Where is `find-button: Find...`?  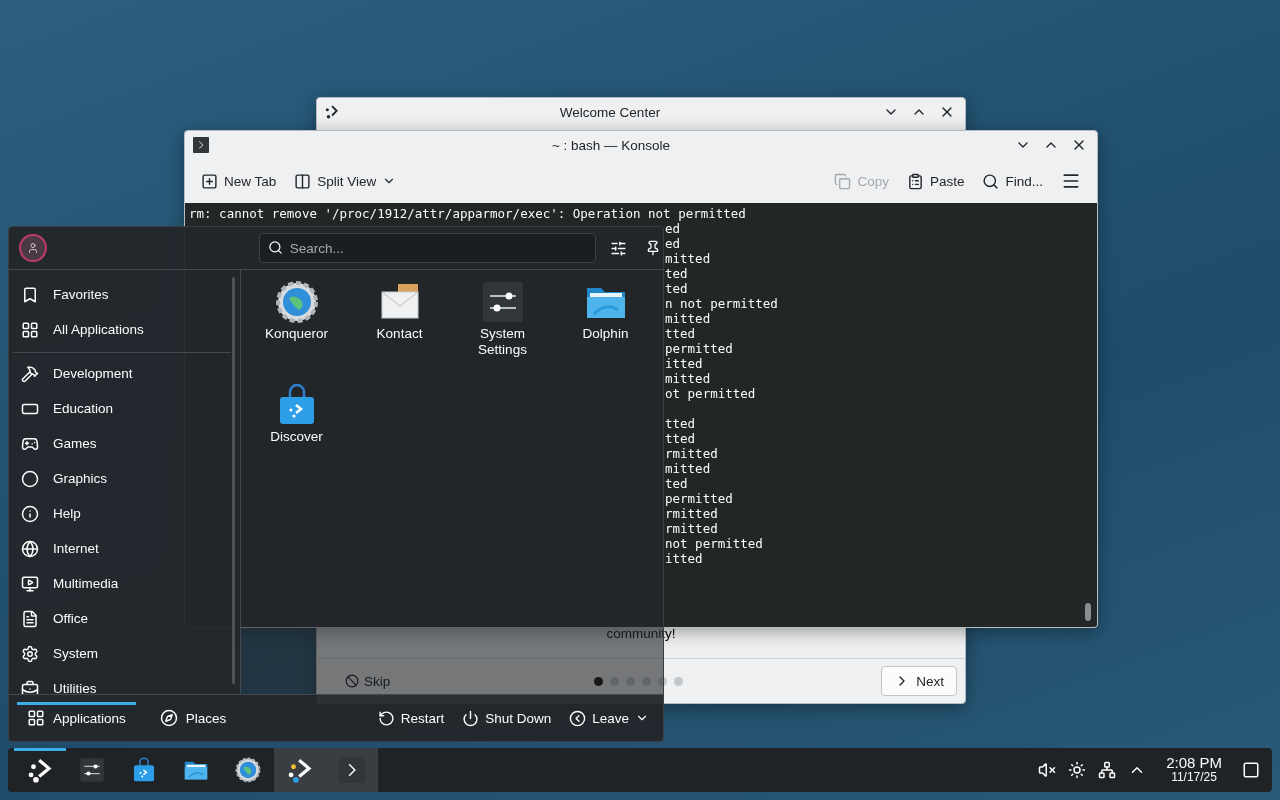
find-button: Find... is located at coordinates (1012, 181).